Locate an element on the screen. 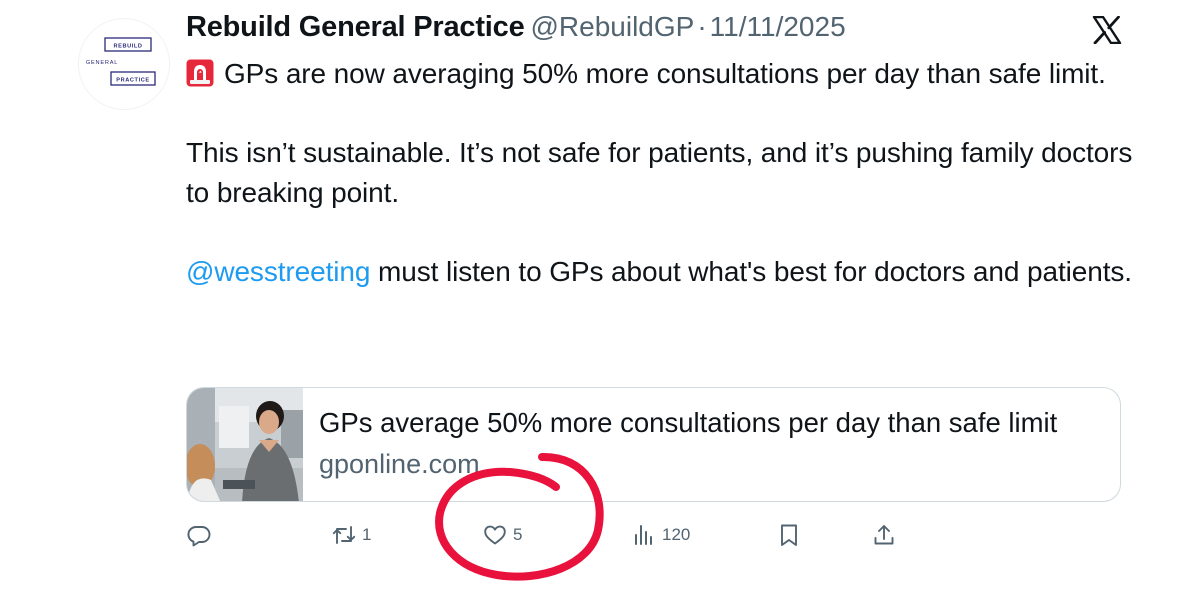 Image resolution: width=1200 pixels, height=596 pixels. x-logo-icon is located at coordinates (1107, 30).